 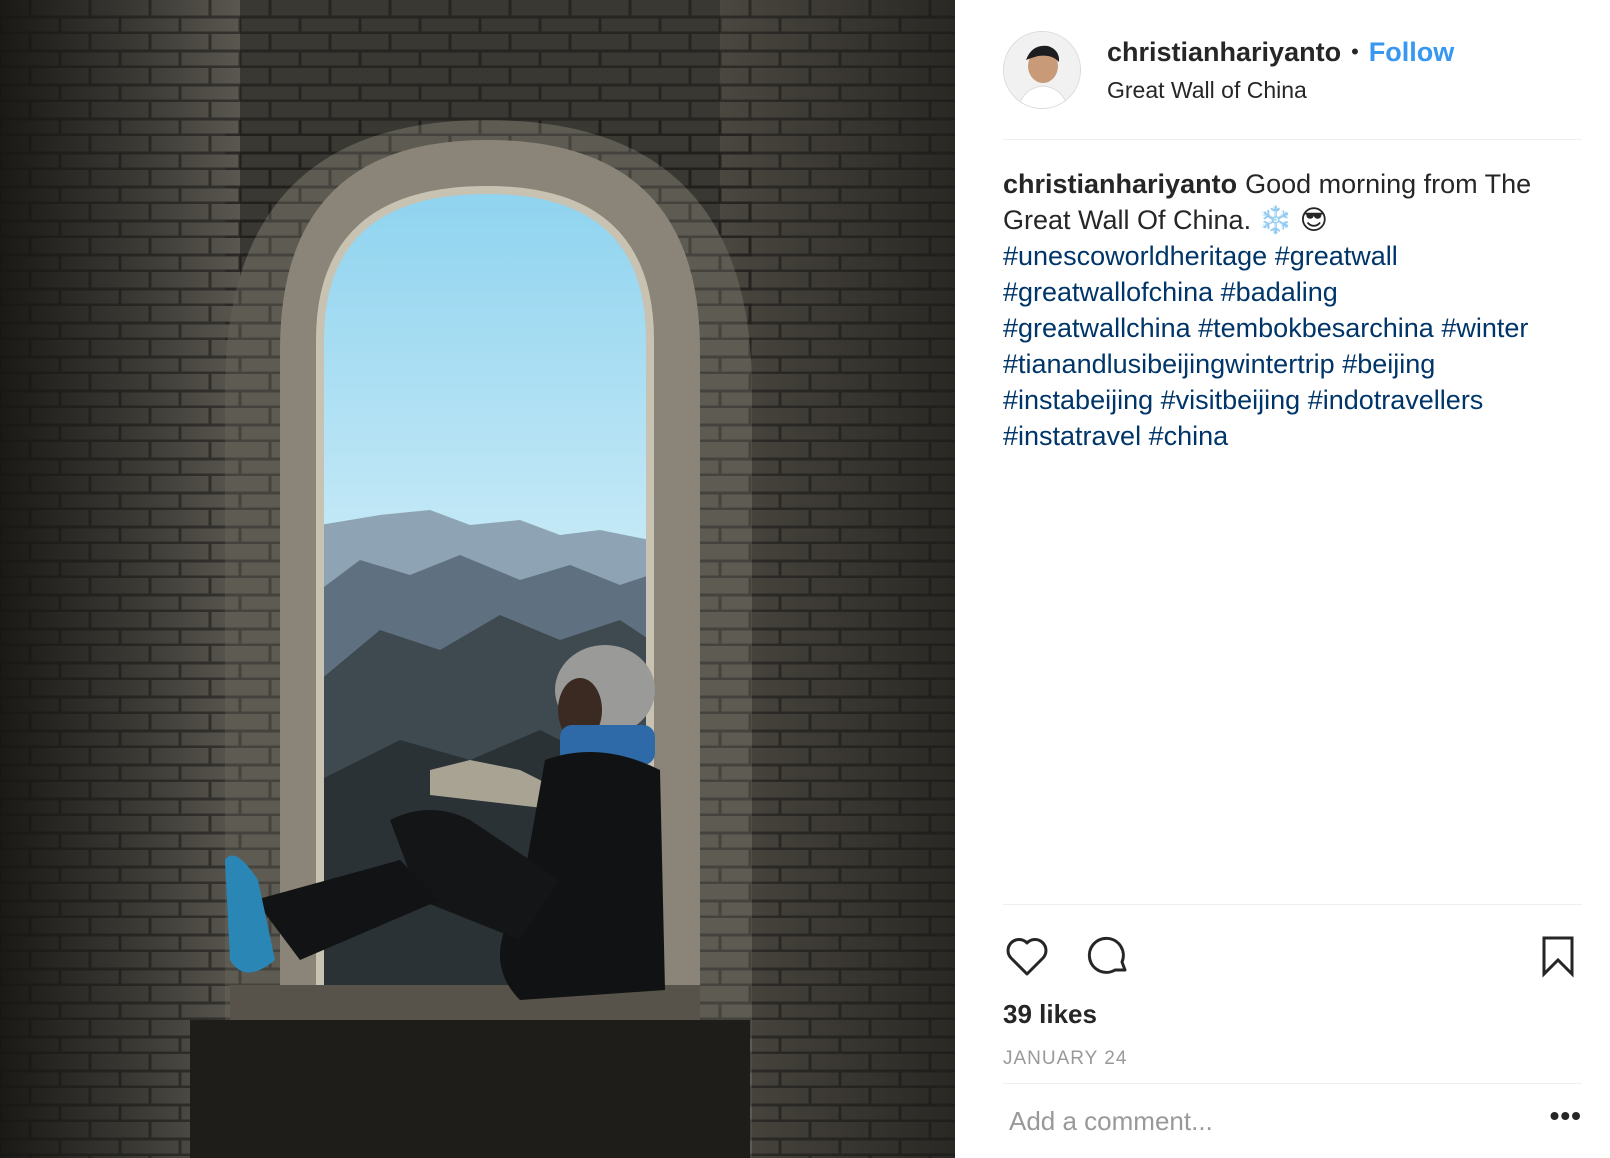 What do you see at coordinates (1313, 220) in the screenshot?
I see `sunglasses-emoji: 😎` at bounding box center [1313, 220].